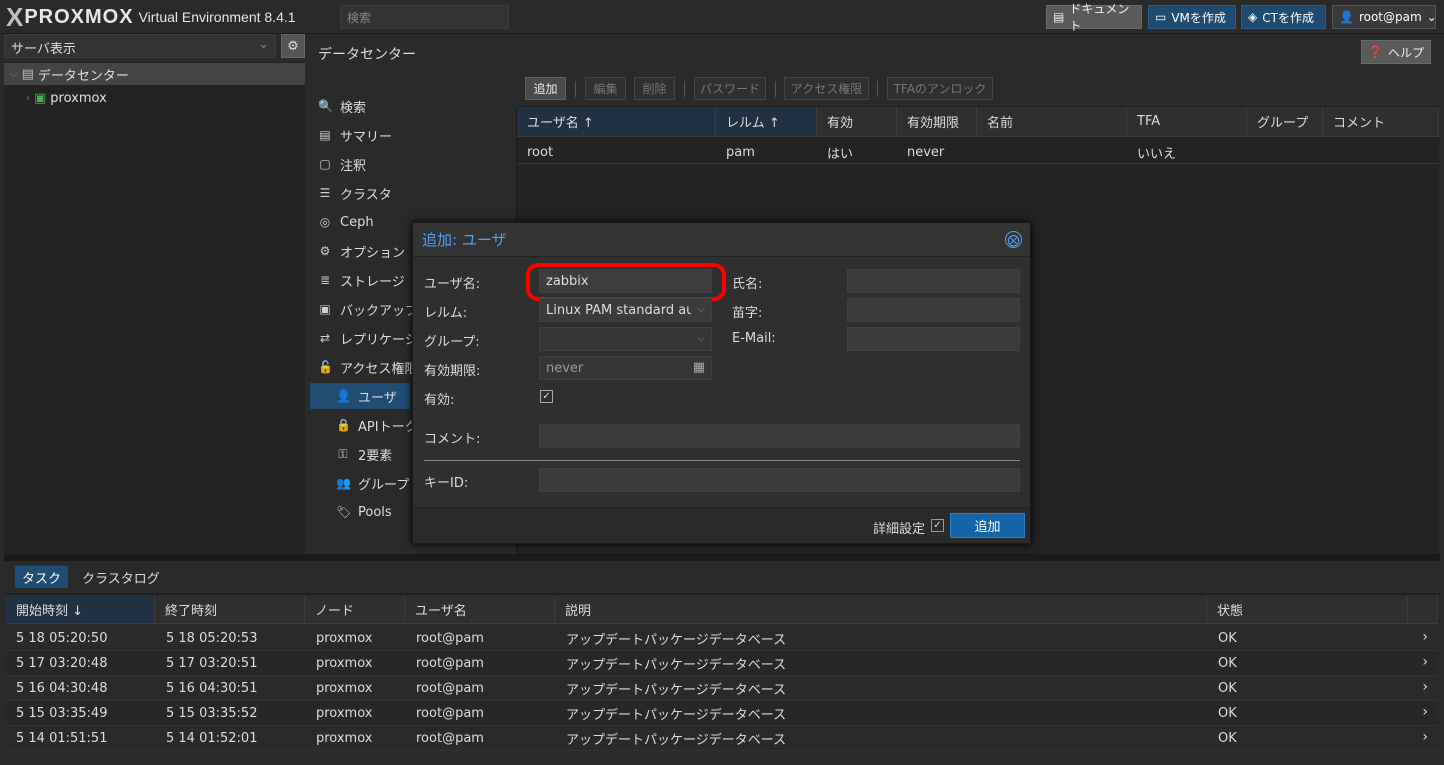 The image size is (1444, 765). I want to click on email-input, so click(933, 339).